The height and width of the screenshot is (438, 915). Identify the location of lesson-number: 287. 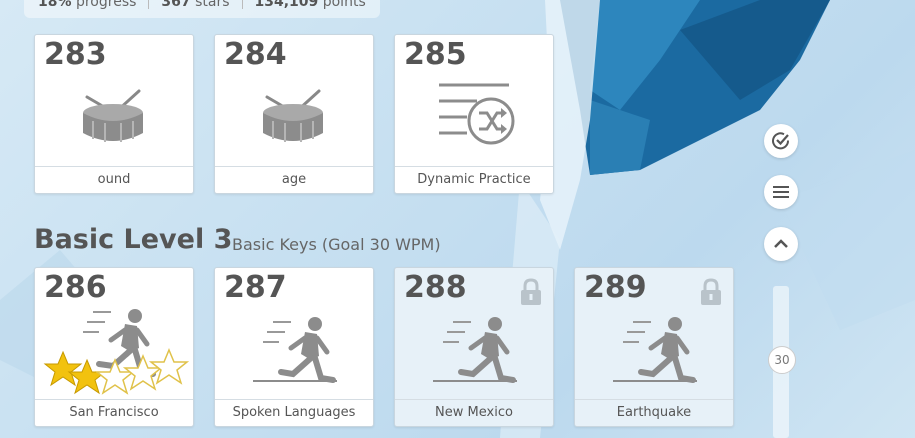
(255, 287).